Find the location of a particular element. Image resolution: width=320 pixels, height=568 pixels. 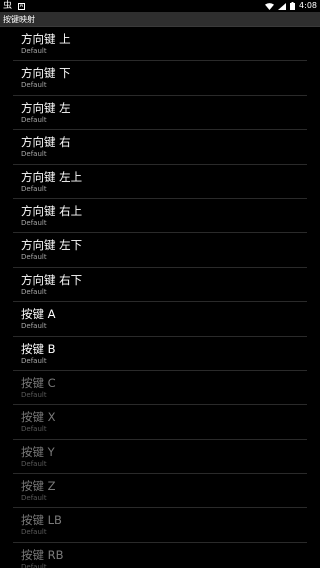

list-item: 方向键 右下 Default is located at coordinates (160, 285).